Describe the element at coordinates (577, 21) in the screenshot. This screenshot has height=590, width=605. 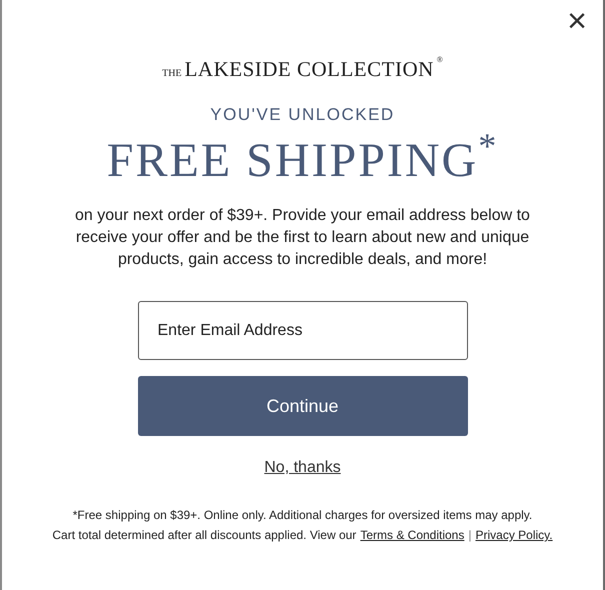
I see `close-button: ×` at that location.